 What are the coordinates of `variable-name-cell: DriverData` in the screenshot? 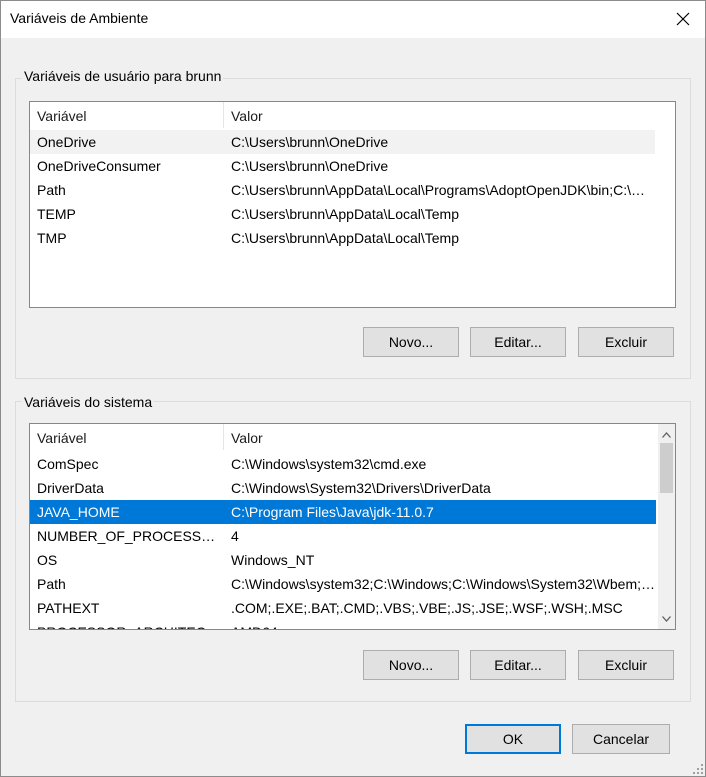 It's located at (70, 488).